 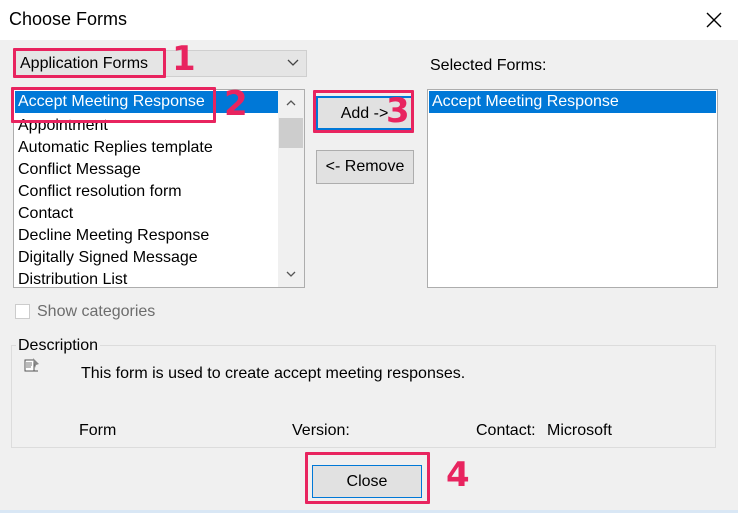 I want to click on form-icon, so click(x=32, y=365).